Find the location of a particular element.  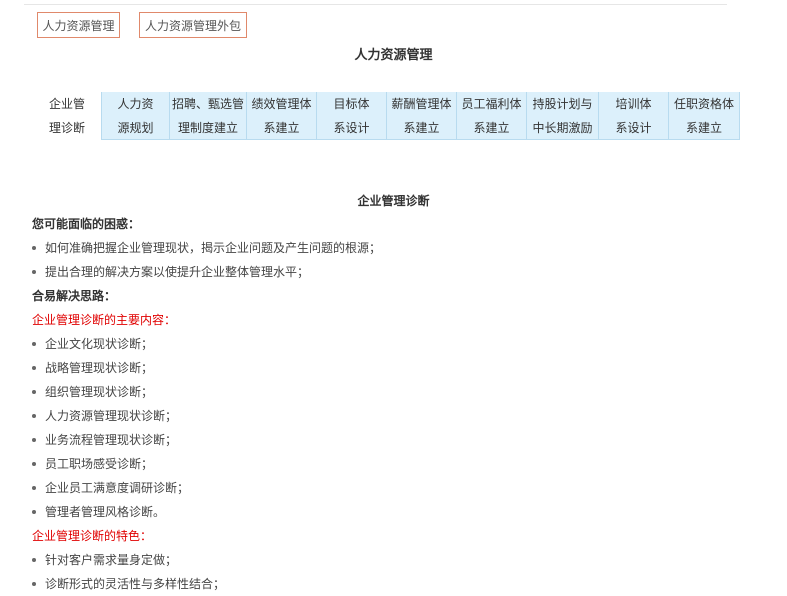

menu-item-label-line1: 目标体 is located at coordinates (351, 103).